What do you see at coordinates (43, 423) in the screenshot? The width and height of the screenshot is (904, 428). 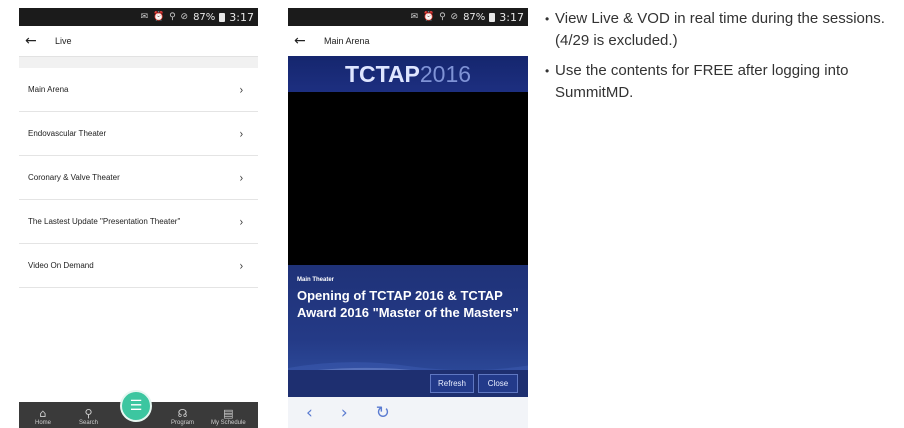 I see `nav-label: Home` at bounding box center [43, 423].